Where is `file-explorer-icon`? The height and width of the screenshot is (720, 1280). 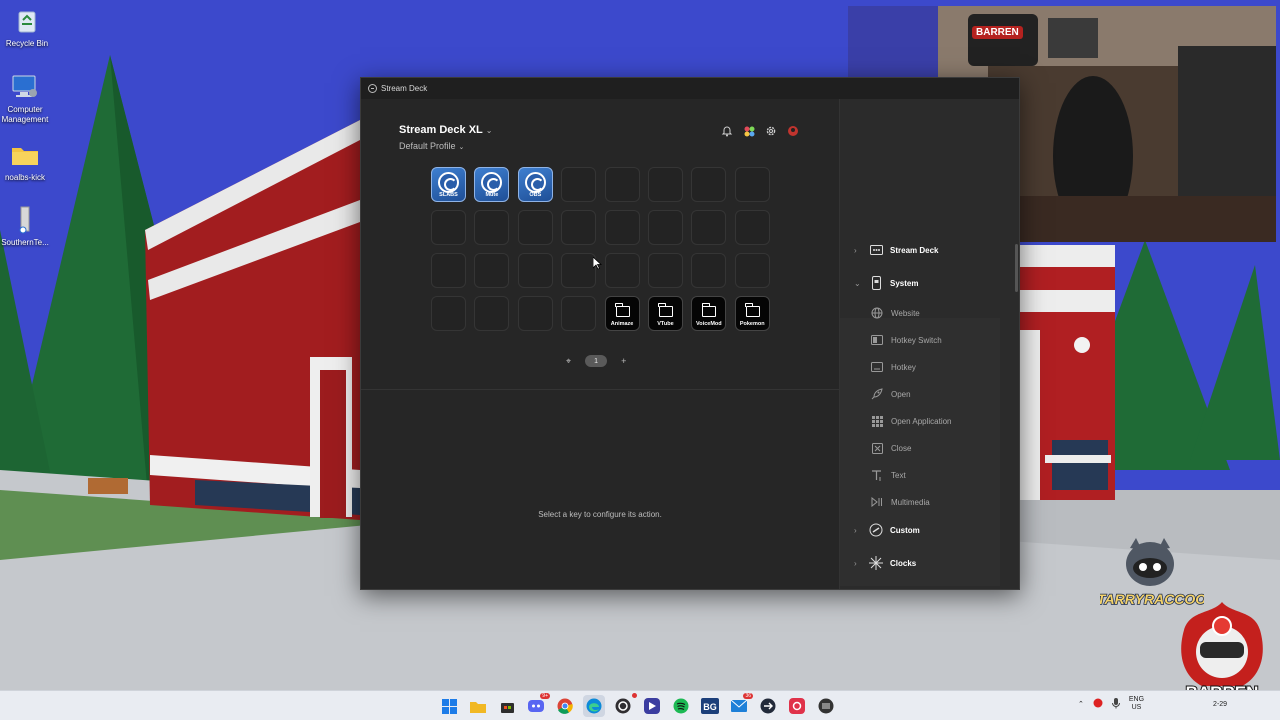 file-explorer-icon is located at coordinates (478, 706).